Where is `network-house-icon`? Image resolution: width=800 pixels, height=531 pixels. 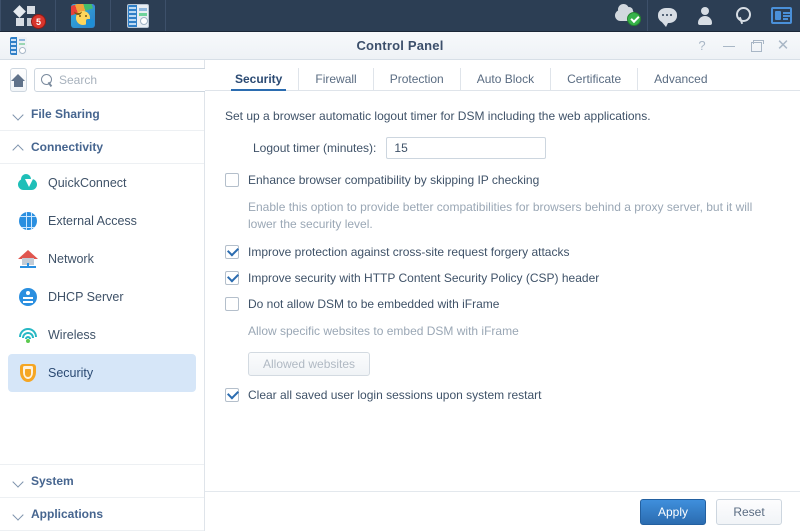 network-house-icon is located at coordinates (28, 259).